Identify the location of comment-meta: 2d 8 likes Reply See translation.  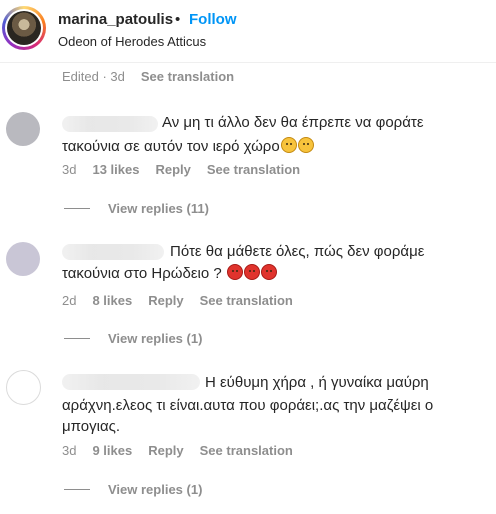
(185, 300).